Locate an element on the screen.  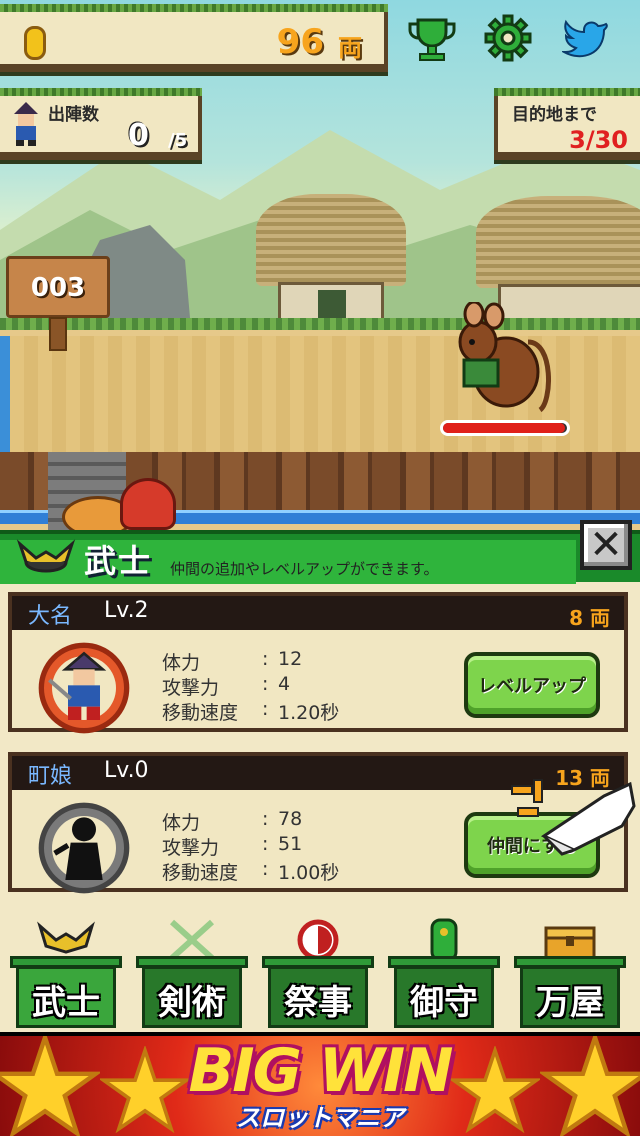
enemy-hp-fill is located at coordinates (504, 428).